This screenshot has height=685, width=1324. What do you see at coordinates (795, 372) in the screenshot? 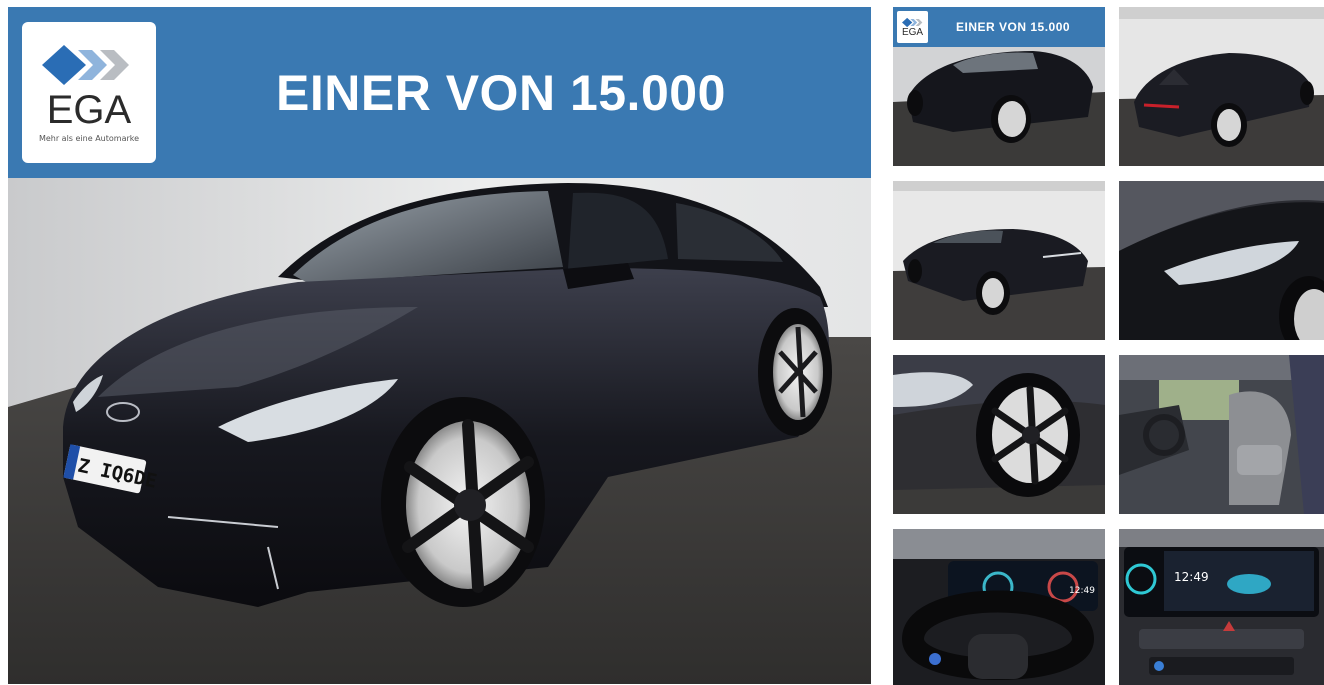
I see `rear-wheel` at bounding box center [795, 372].